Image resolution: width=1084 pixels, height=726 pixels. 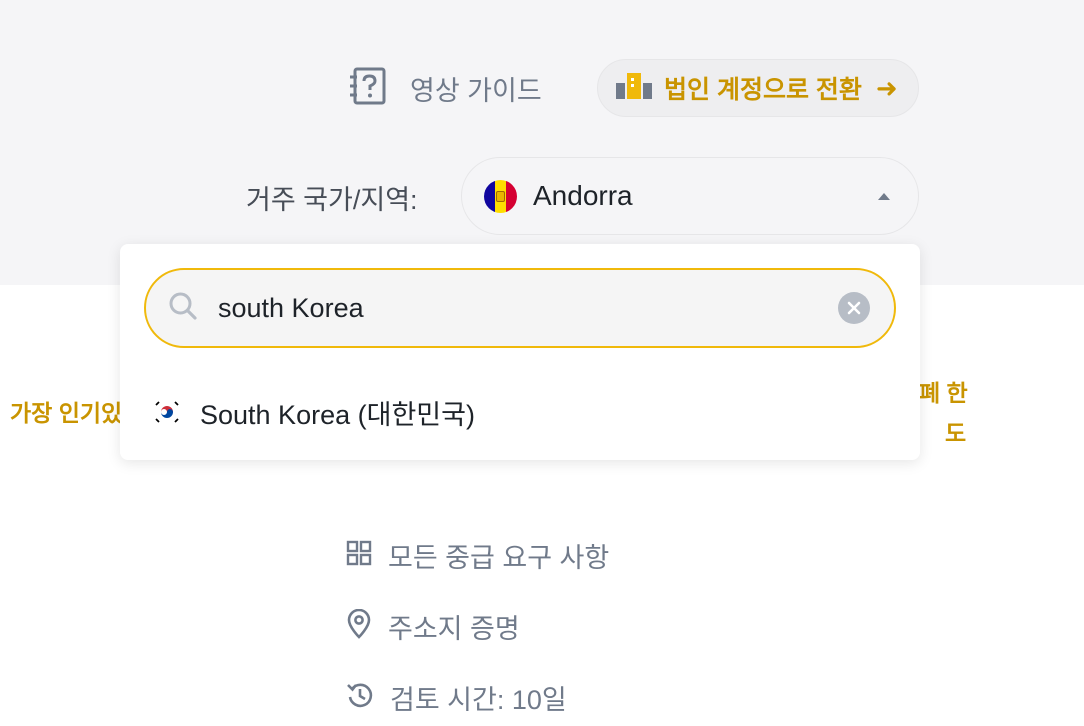 What do you see at coordinates (337, 414) in the screenshot?
I see `country-option-label: South Korea (대한민국)` at bounding box center [337, 414].